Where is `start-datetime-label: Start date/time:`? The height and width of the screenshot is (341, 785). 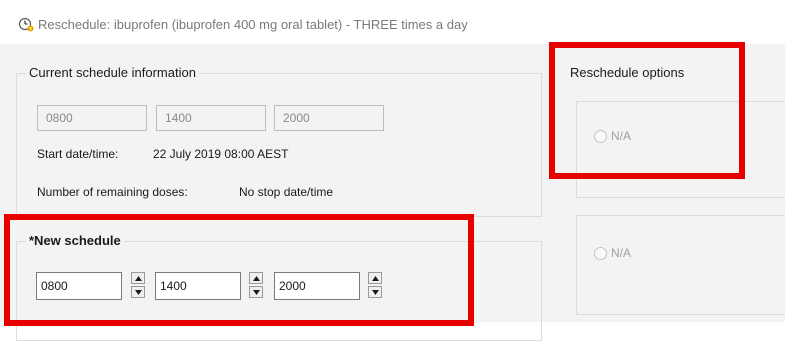 start-datetime-label: Start date/time: is located at coordinates (78, 154).